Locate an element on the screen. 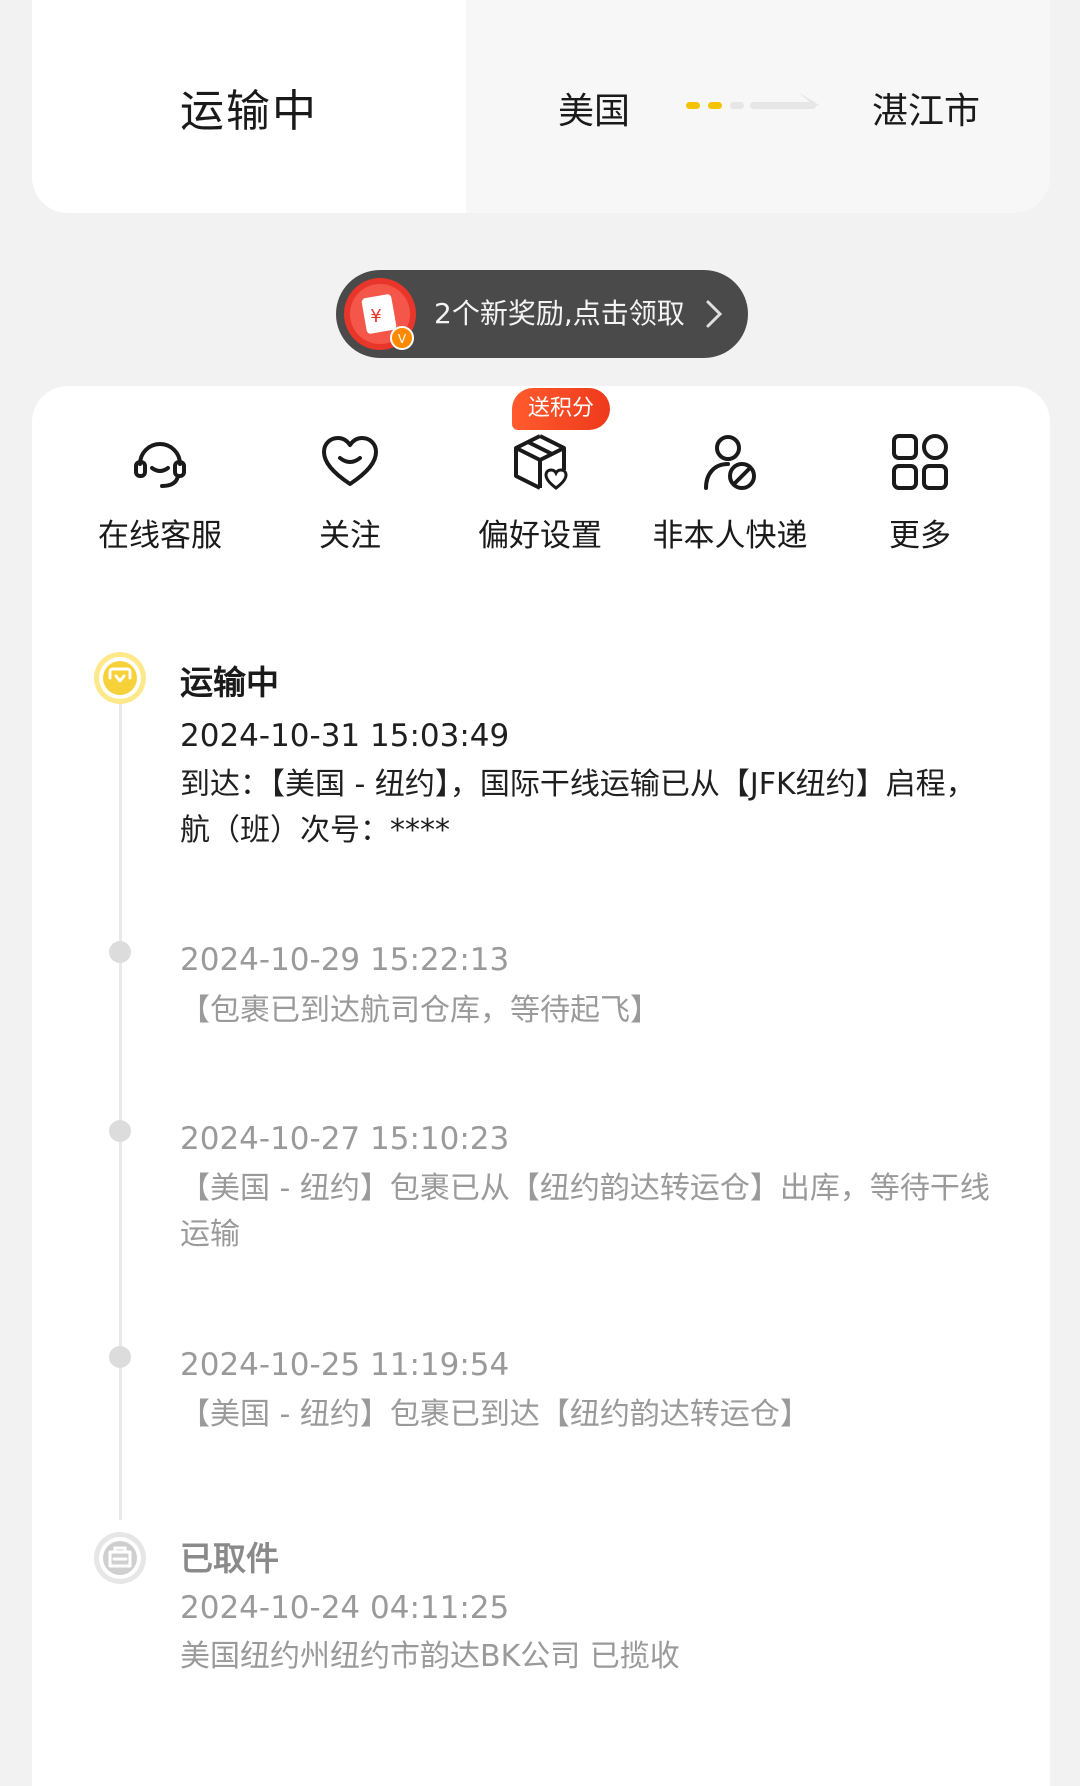 Image resolution: width=1080 pixels, height=1786 pixels. status-label: 运输中 is located at coordinates (249, 111).